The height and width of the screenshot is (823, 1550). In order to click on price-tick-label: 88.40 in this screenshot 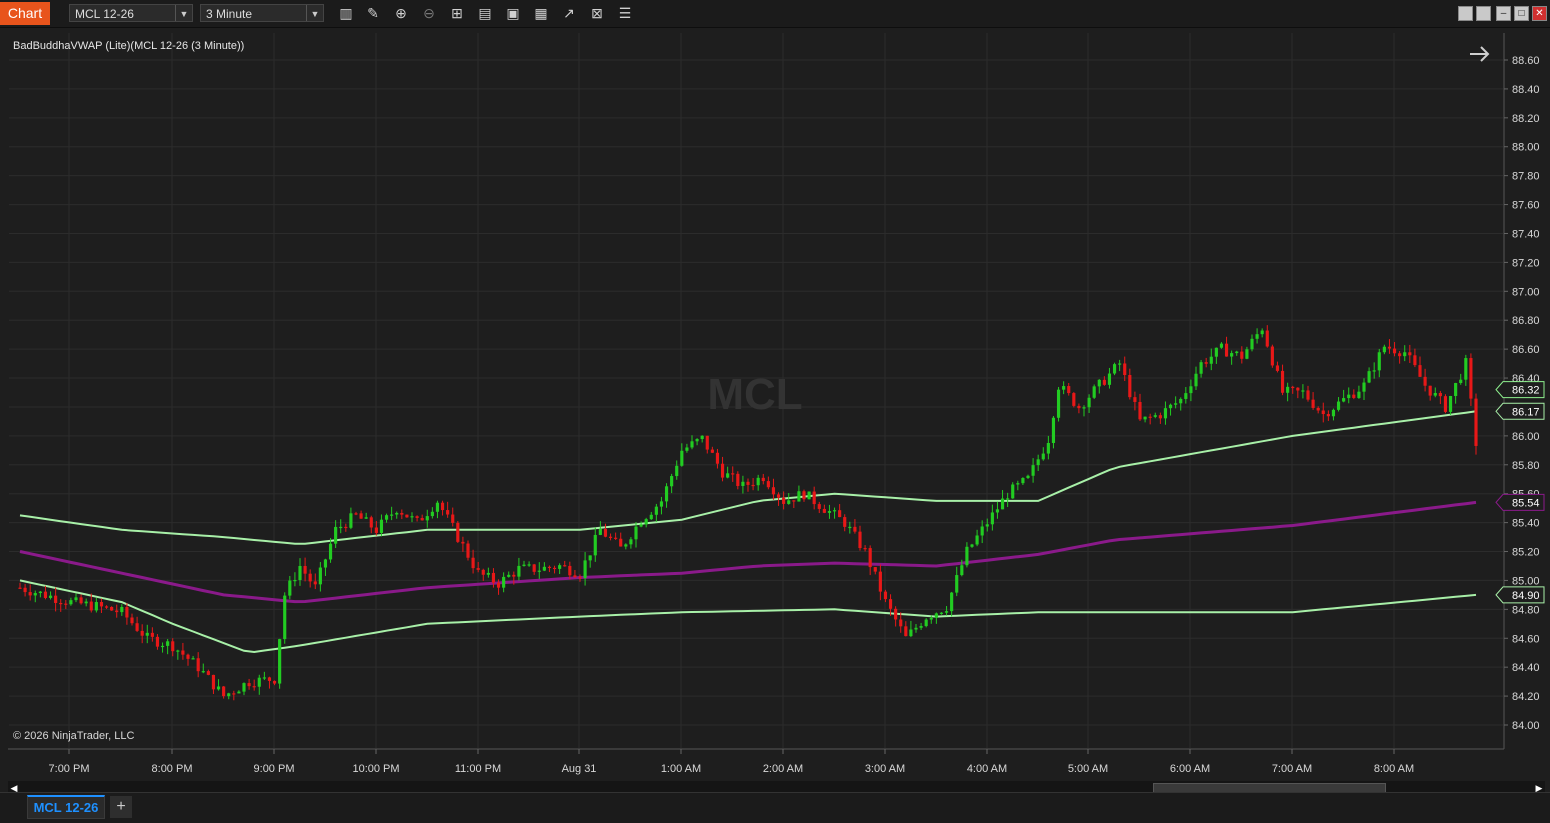, I will do `click(1526, 90)`.